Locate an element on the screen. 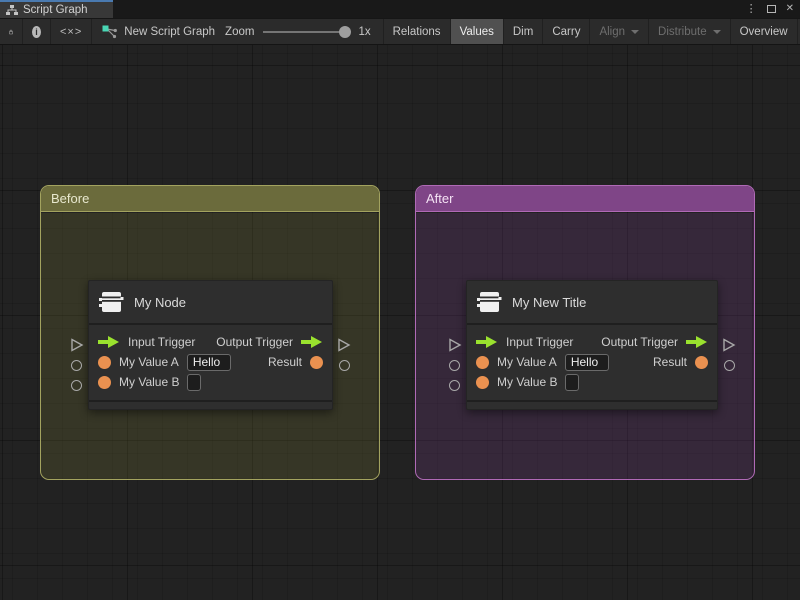  node-header: My Node is located at coordinates (210, 303).